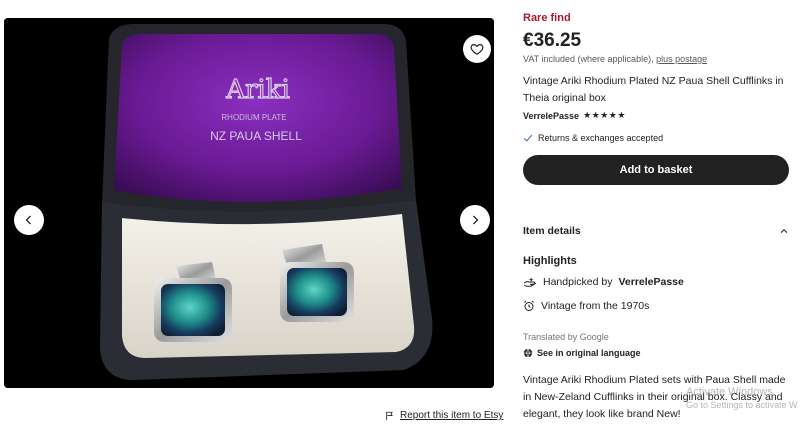 The height and width of the screenshot is (428, 800). Describe the element at coordinates (601, 138) in the screenshot. I see `returns-label: Returns & exchanges accepted` at that location.